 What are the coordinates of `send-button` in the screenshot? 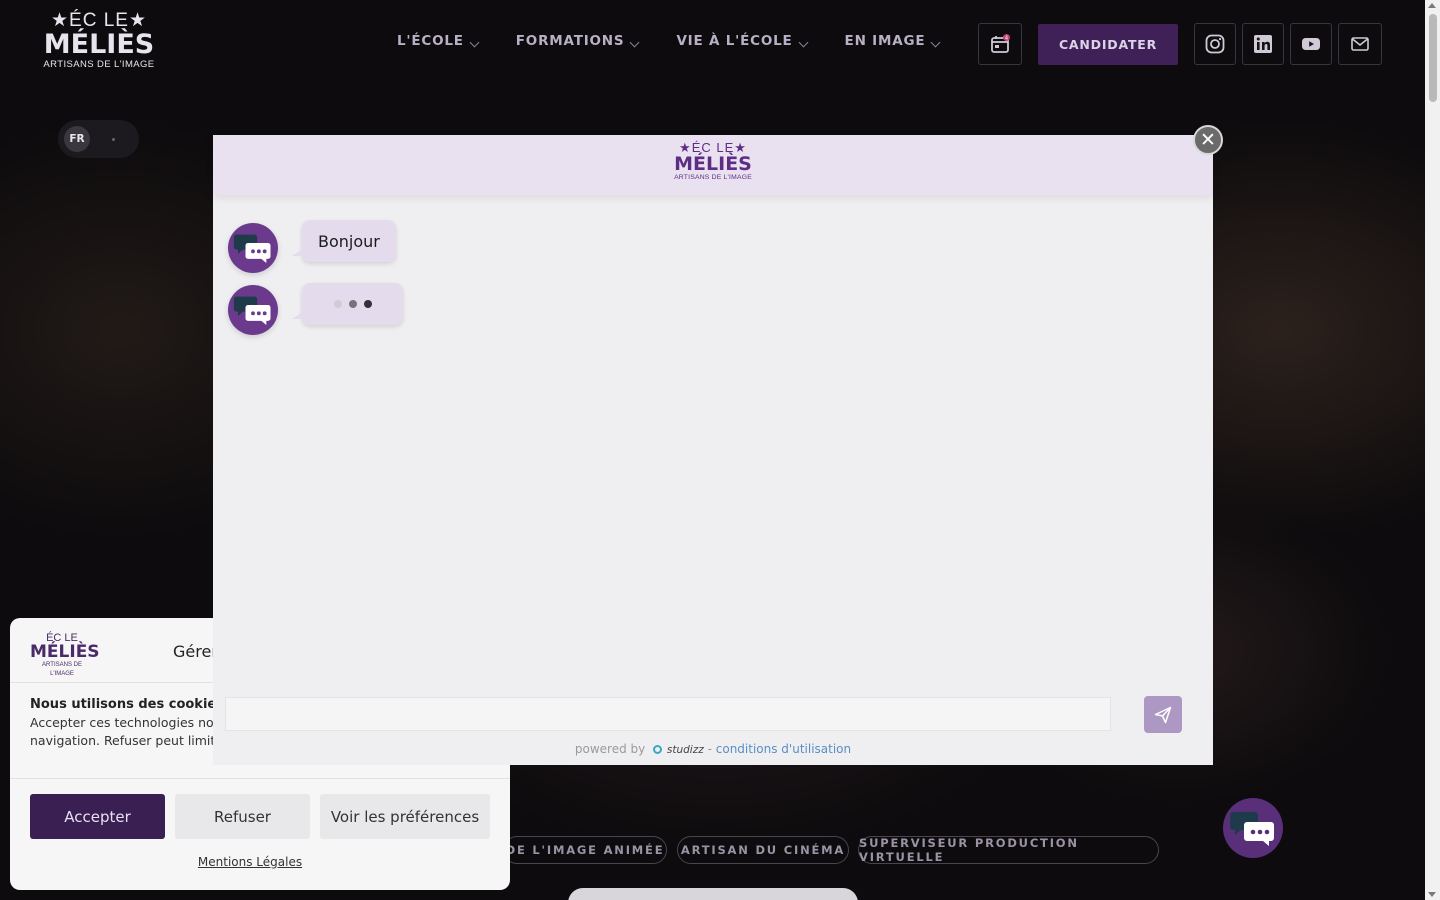 It's located at (1163, 714).